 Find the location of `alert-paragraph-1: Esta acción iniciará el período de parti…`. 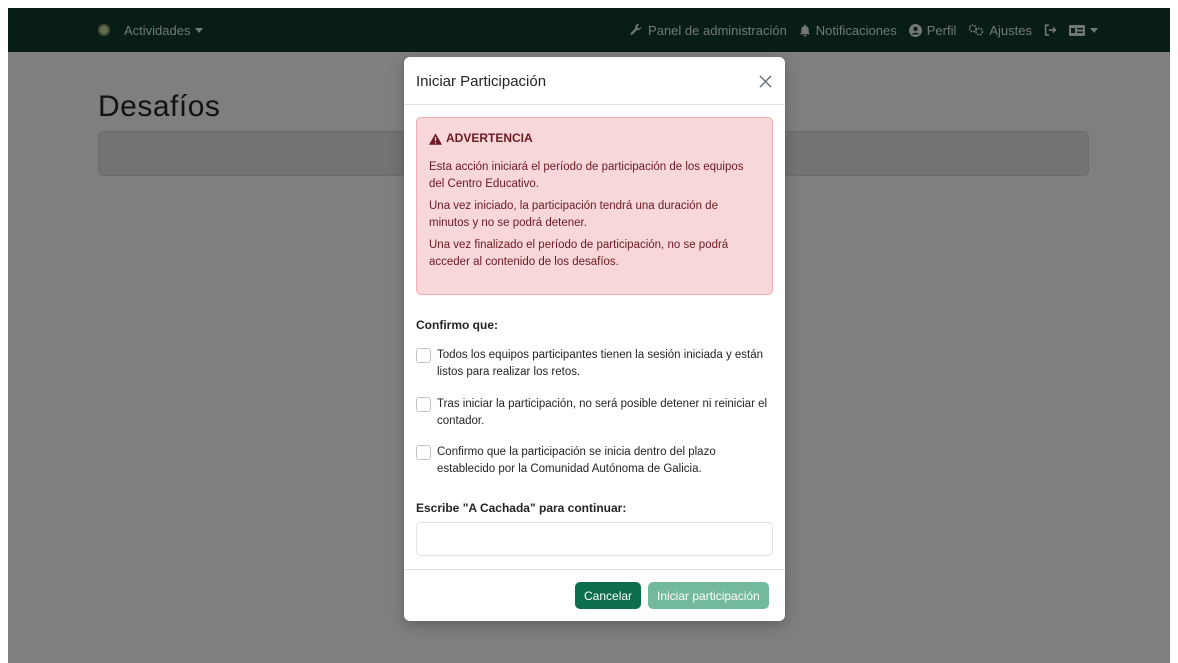

alert-paragraph-1: Esta acción iniciará el período de parti… is located at coordinates (586, 175).